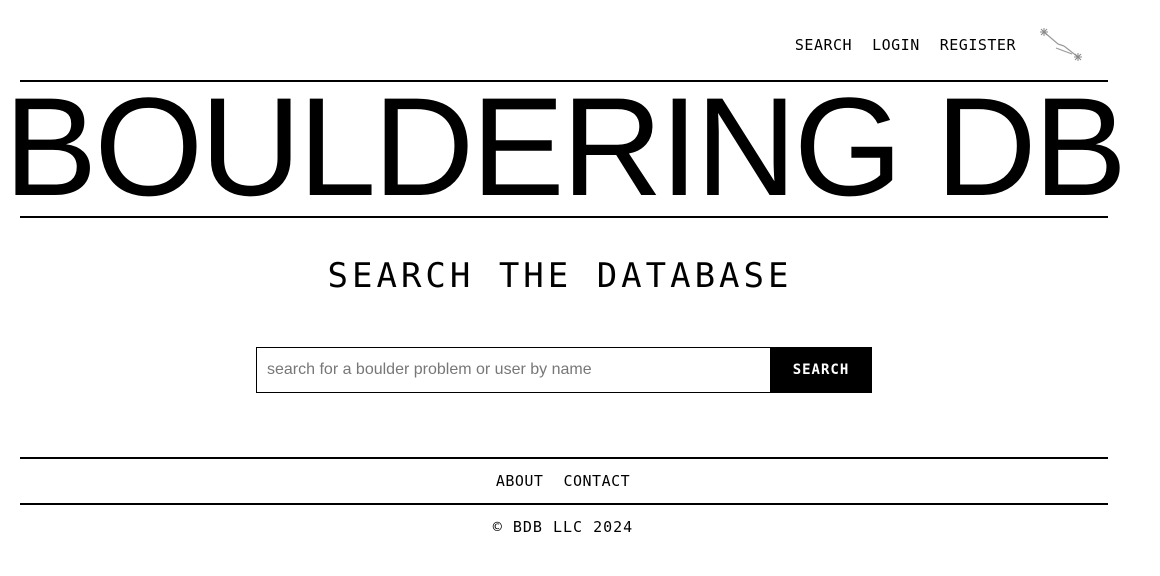  I want to click on nav-login-link: LOGIN, so click(896, 45).